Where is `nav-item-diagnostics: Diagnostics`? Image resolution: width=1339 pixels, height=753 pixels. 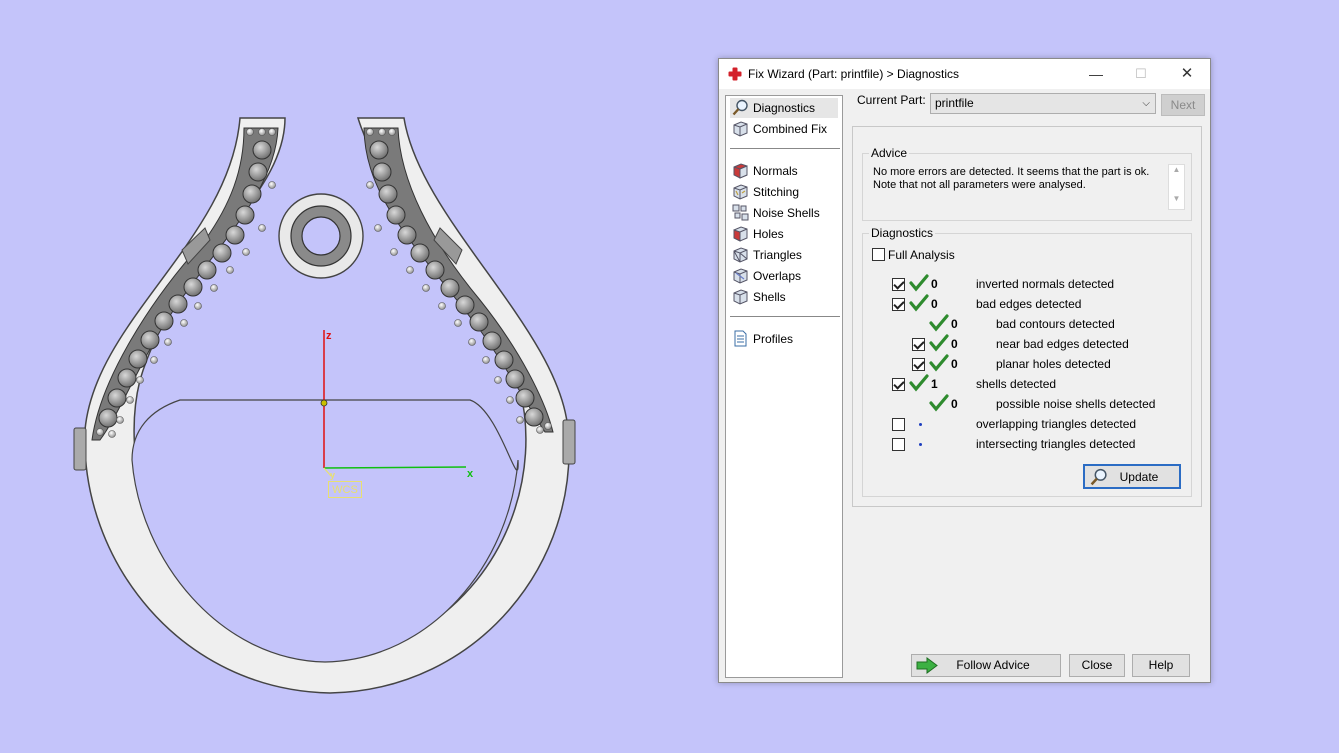
nav-item-diagnostics: Diagnostics is located at coordinates (784, 108).